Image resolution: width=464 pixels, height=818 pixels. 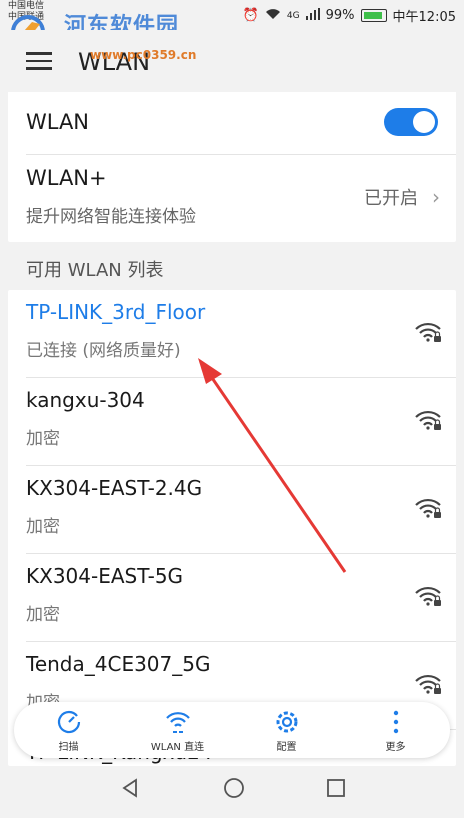 I want to click on menu-icon, so click(x=39, y=62).